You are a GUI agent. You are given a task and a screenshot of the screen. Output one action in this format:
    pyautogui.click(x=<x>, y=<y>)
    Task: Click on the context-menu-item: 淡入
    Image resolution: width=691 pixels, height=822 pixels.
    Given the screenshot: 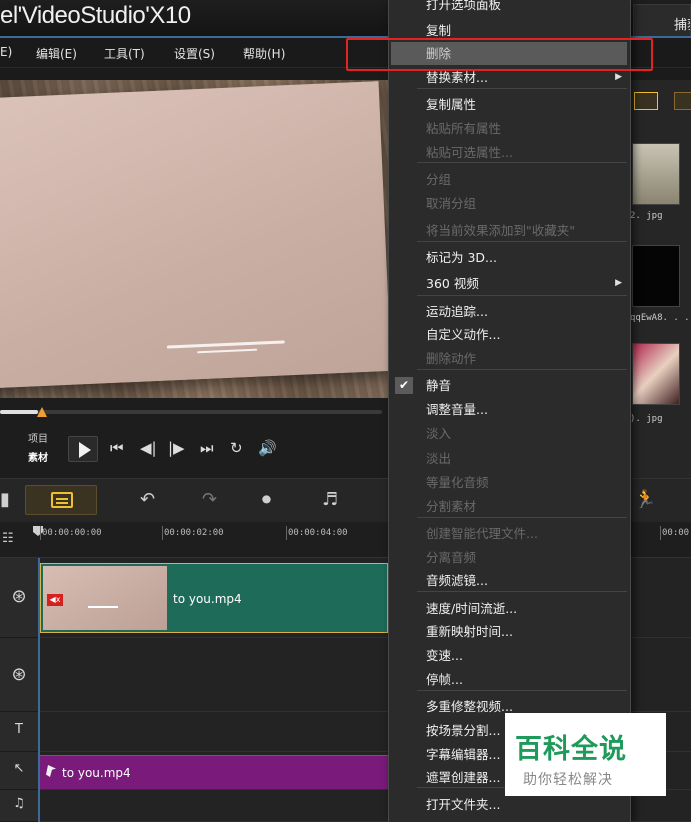 What is the action you would take?
    pyautogui.click(x=510, y=433)
    